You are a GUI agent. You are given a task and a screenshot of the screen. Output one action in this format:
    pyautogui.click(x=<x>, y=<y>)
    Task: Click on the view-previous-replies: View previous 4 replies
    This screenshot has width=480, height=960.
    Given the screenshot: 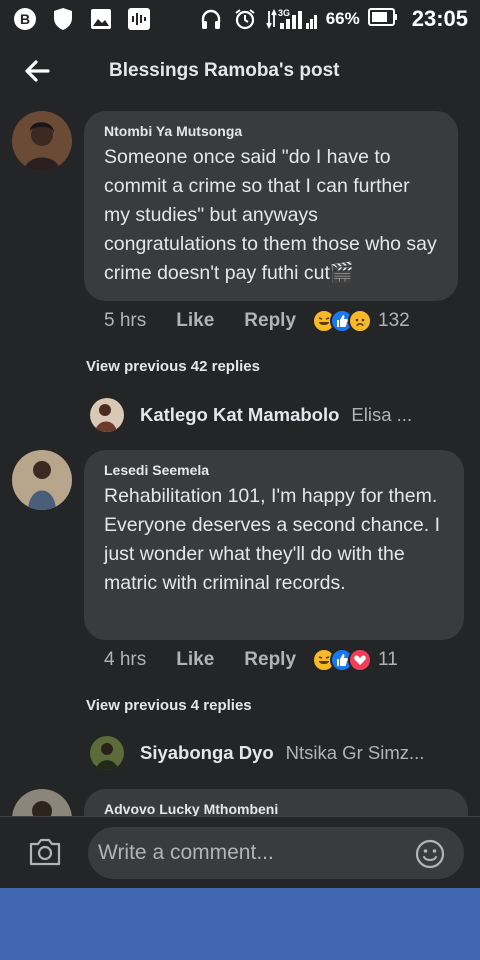 What is the action you would take?
    pyautogui.click(x=169, y=705)
    